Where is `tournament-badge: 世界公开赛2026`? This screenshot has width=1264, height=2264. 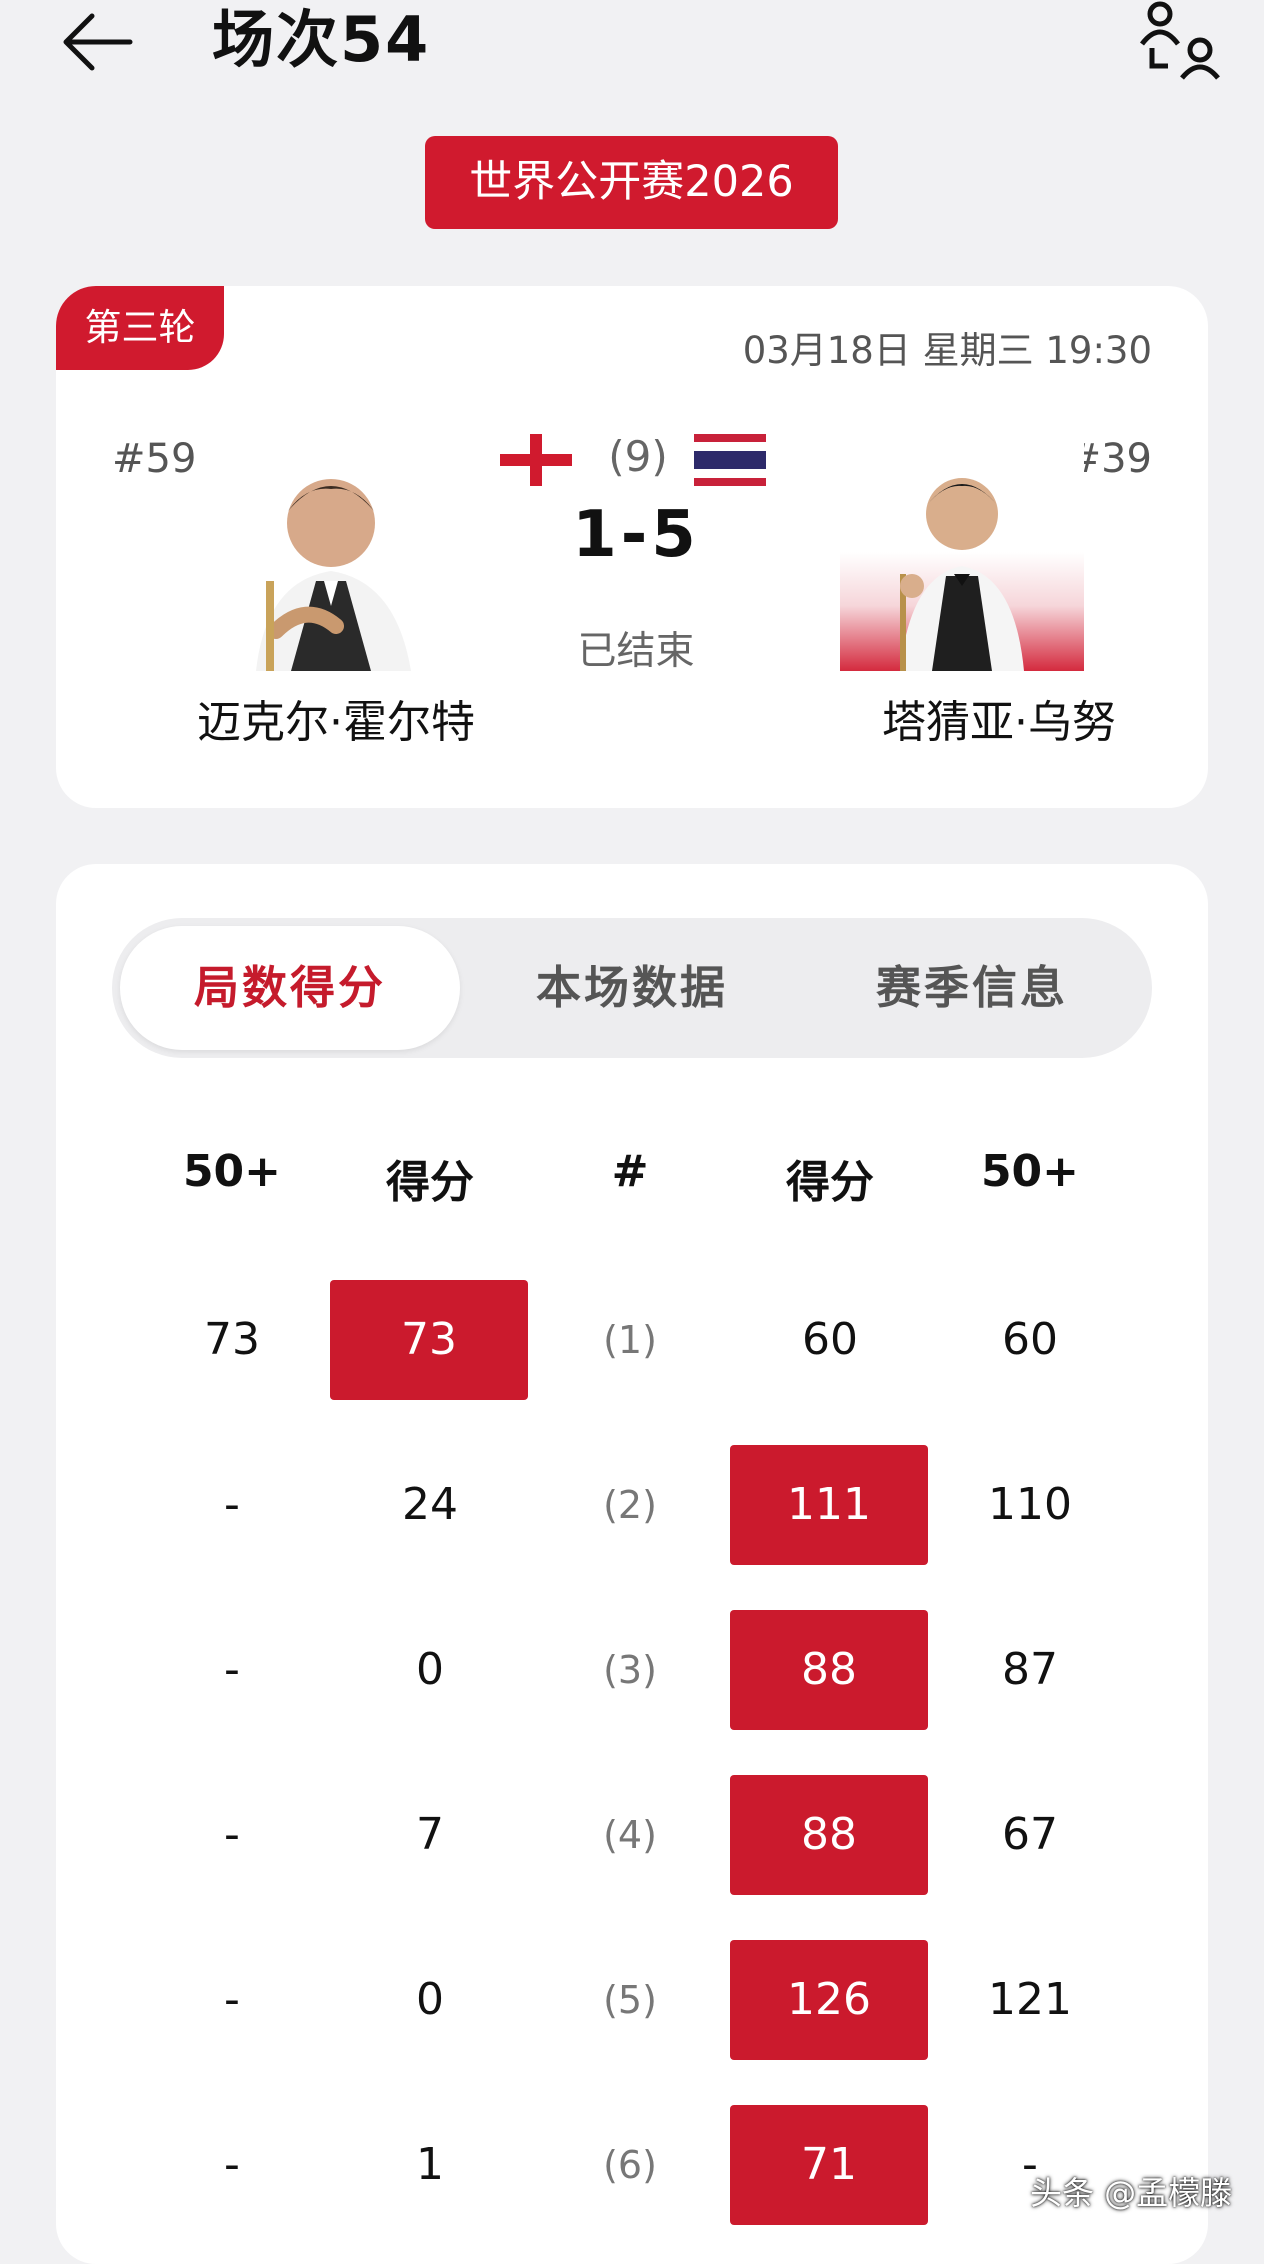
tournament-badge: 世界公开赛2026 is located at coordinates (631, 182).